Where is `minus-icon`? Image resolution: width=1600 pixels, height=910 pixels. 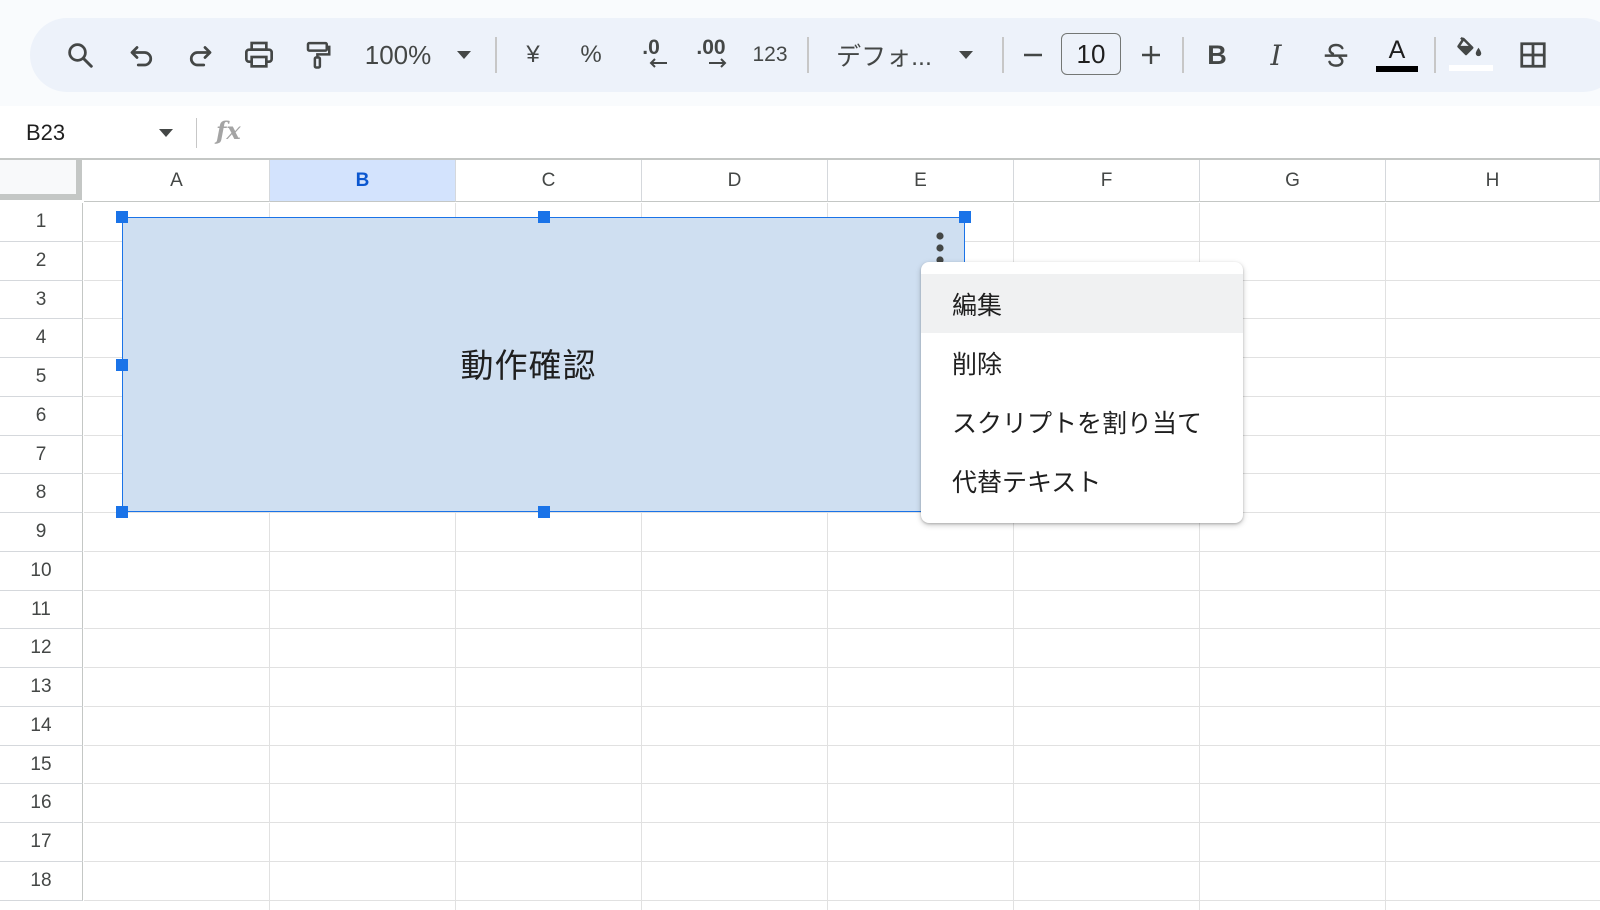
minus-icon is located at coordinates (1033, 55).